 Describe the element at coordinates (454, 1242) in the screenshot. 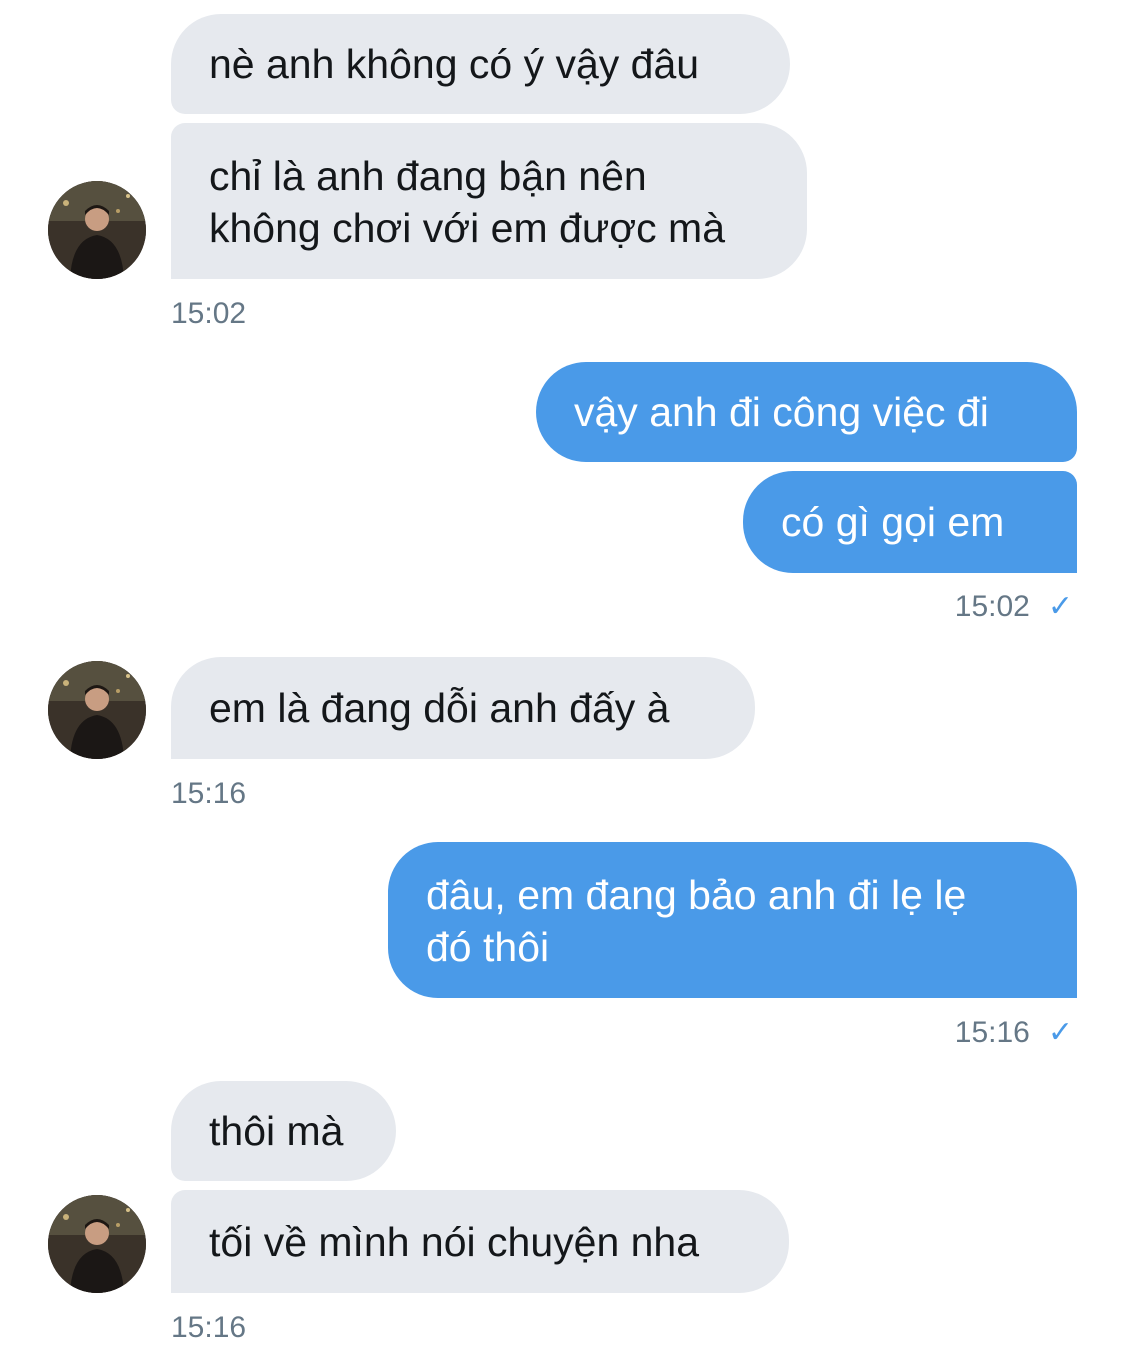

I see `message-text: tối về mình nói chuyện nha` at that location.